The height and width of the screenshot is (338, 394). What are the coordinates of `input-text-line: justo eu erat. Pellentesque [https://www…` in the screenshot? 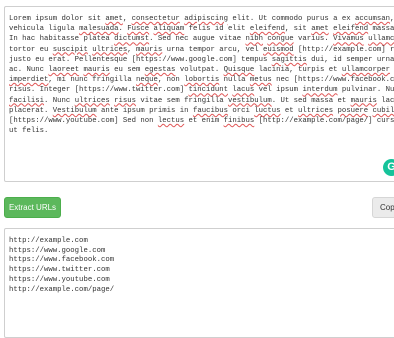 It's located at (201, 60).